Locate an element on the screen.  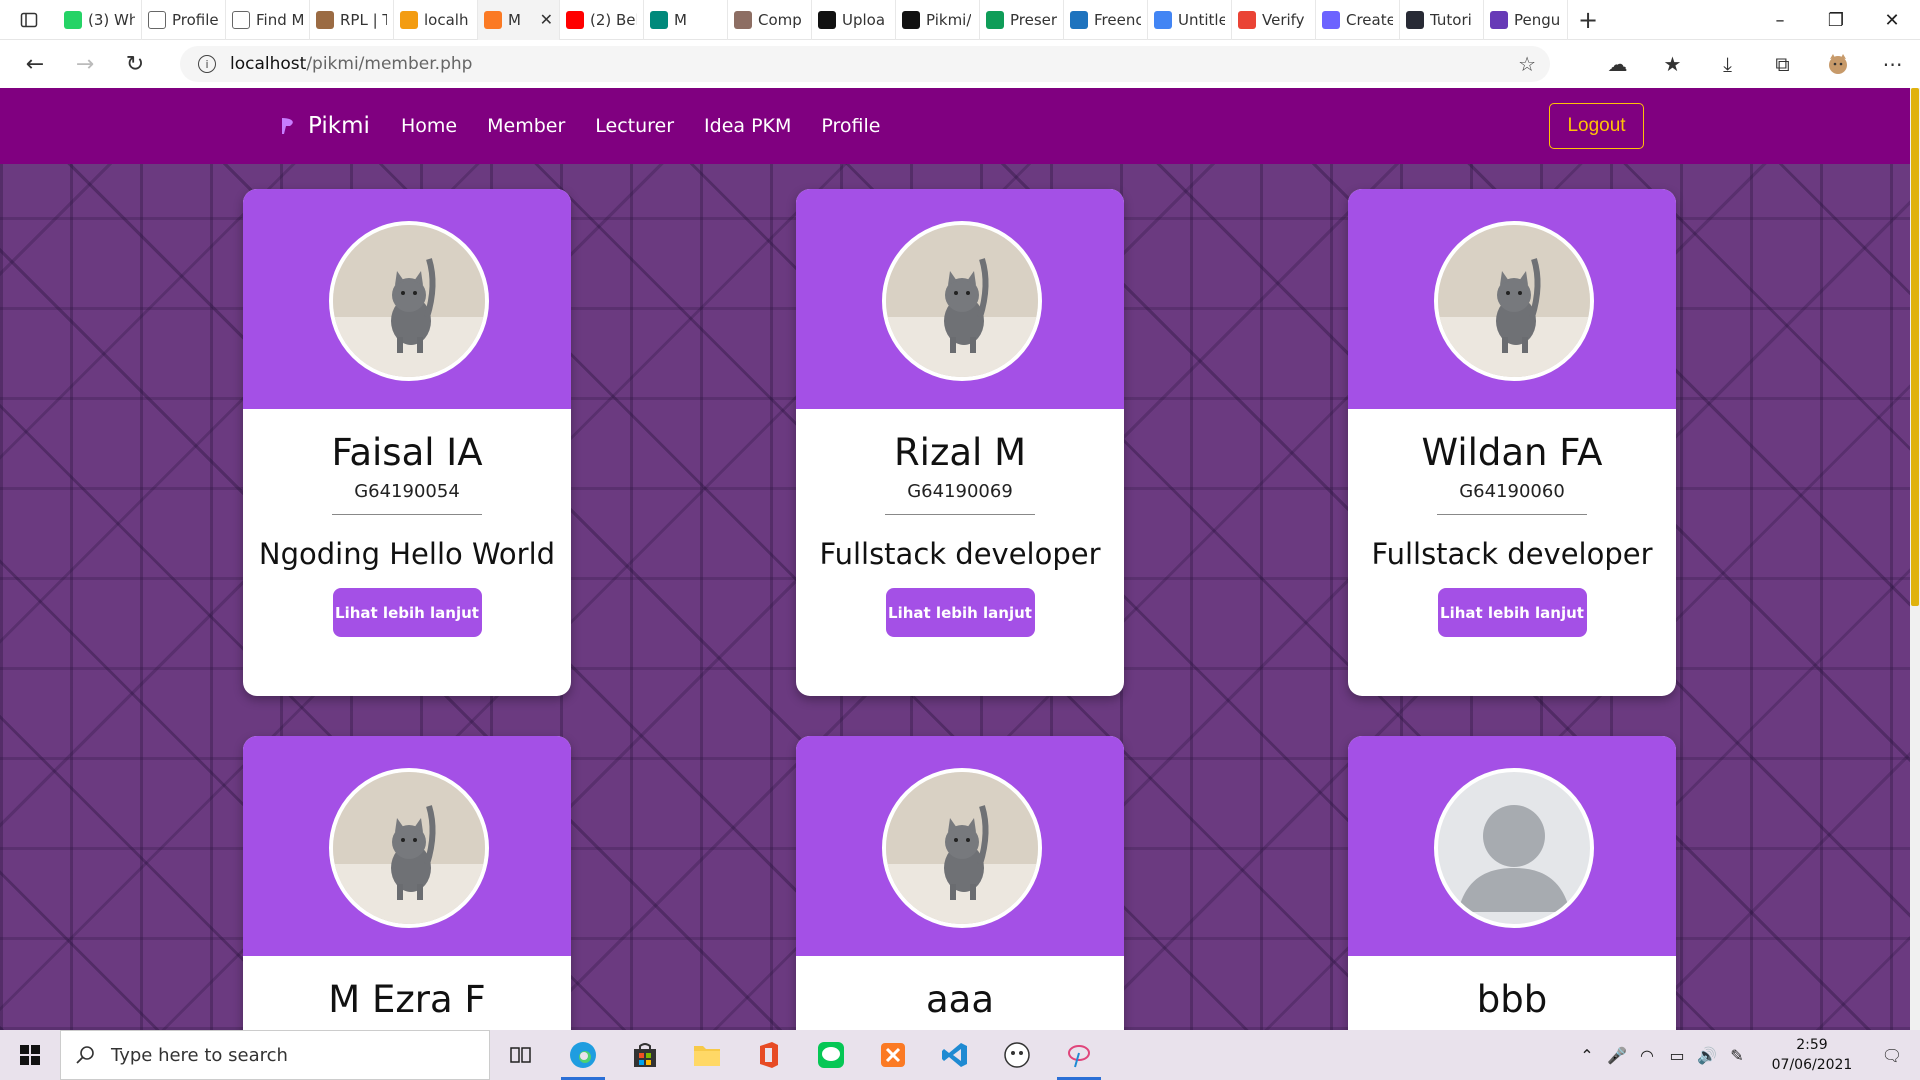
browser-tab: Preser is located at coordinates (1022, 20).